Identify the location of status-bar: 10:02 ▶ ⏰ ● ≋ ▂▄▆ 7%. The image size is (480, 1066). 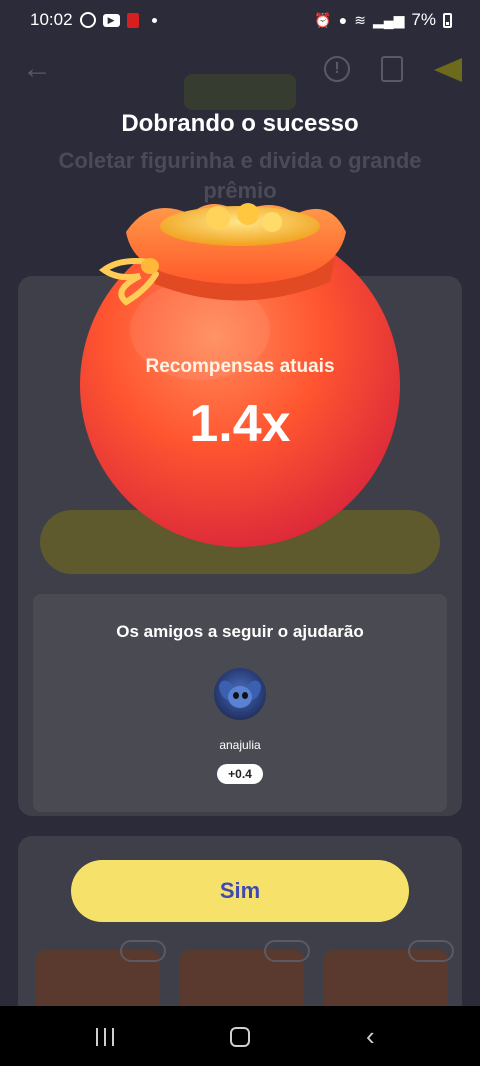
(240, 20).